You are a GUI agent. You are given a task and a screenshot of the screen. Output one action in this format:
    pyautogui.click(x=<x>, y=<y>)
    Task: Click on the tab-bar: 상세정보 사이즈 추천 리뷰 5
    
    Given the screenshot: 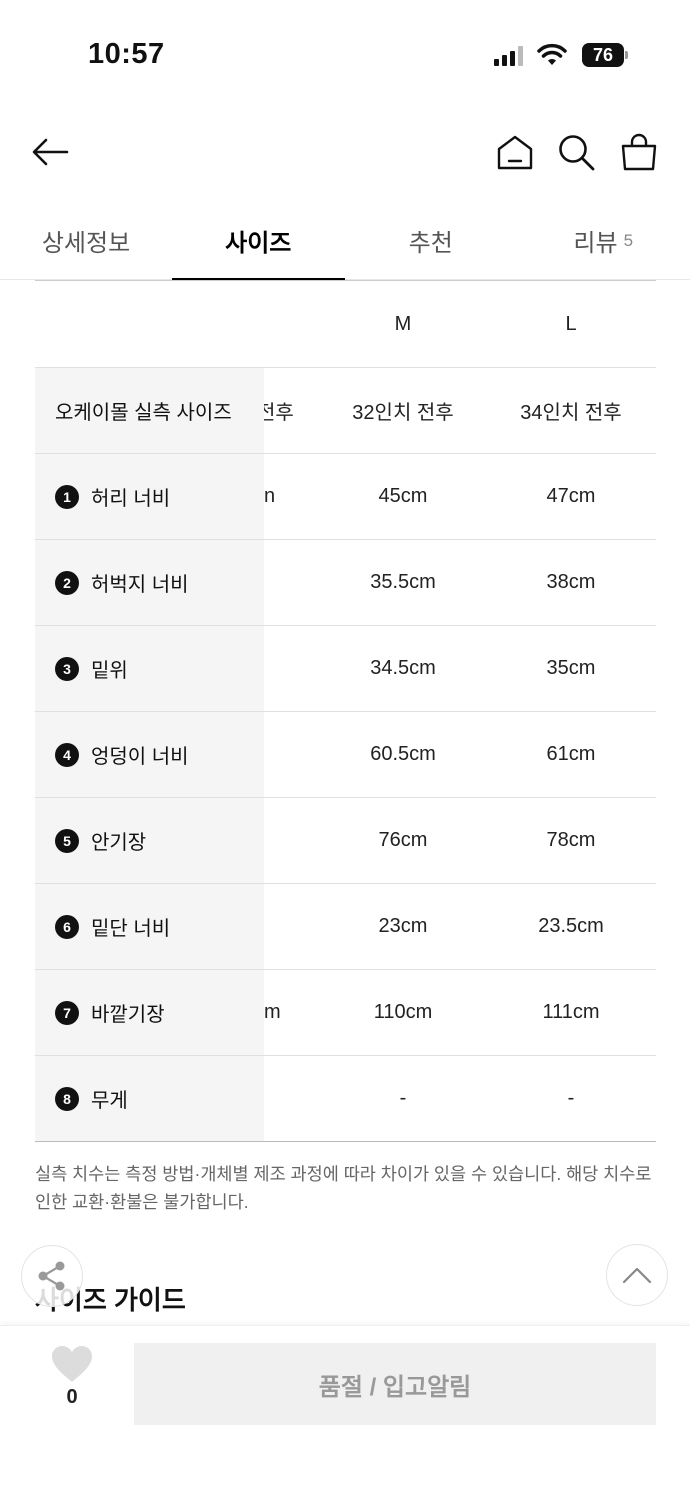 What is the action you would take?
    pyautogui.click(x=345, y=240)
    